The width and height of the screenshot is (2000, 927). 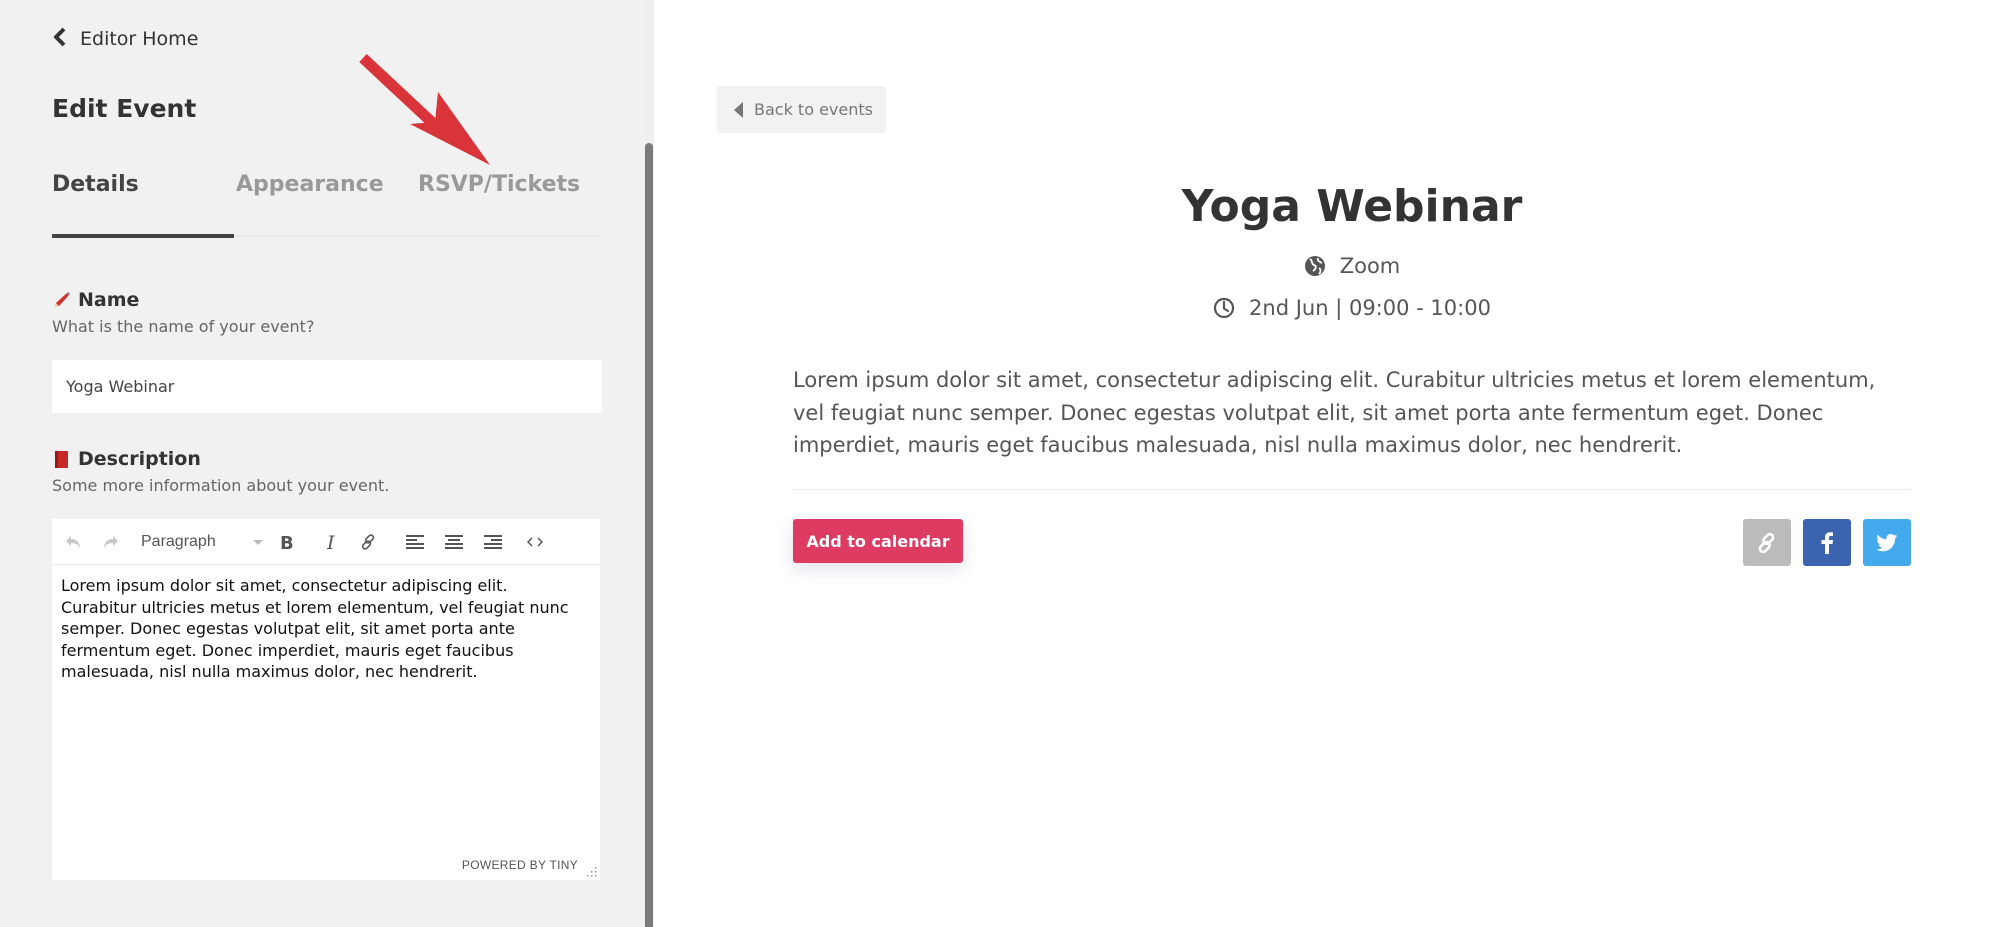 I want to click on event-title: Yoga Webinar, so click(x=1352, y=206).